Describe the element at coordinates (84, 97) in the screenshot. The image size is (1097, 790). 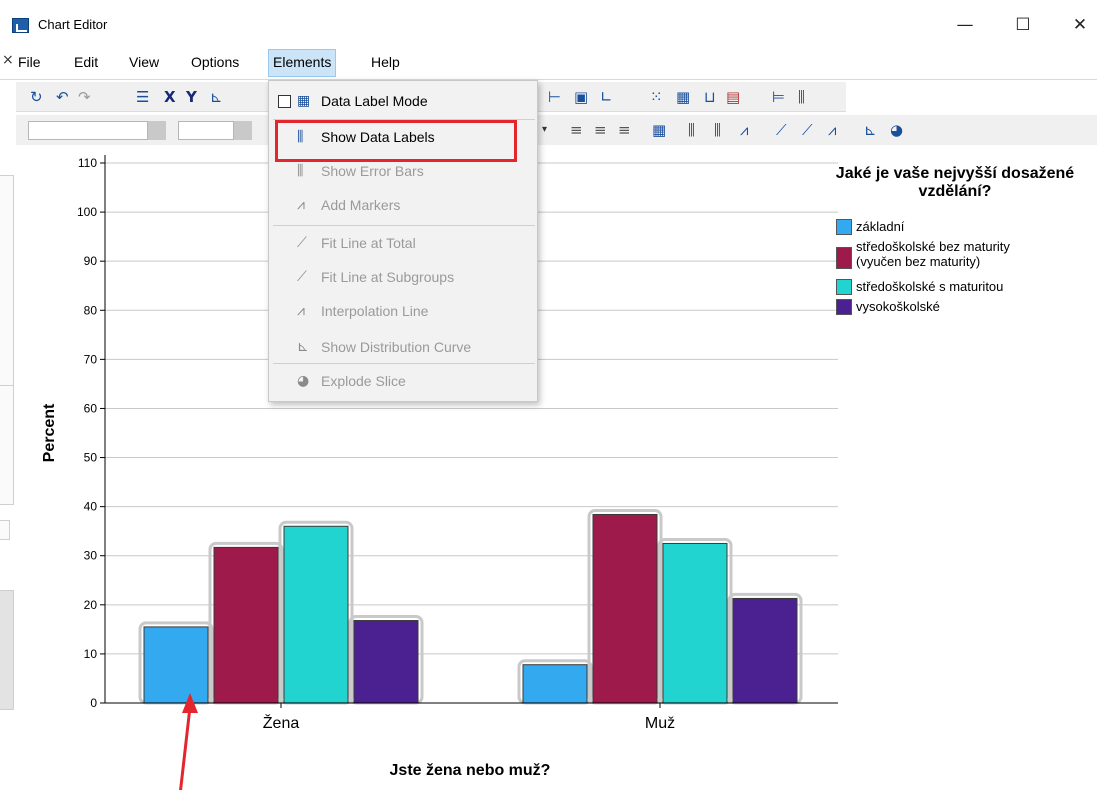
I see `redo-icon: ↷` at that location.